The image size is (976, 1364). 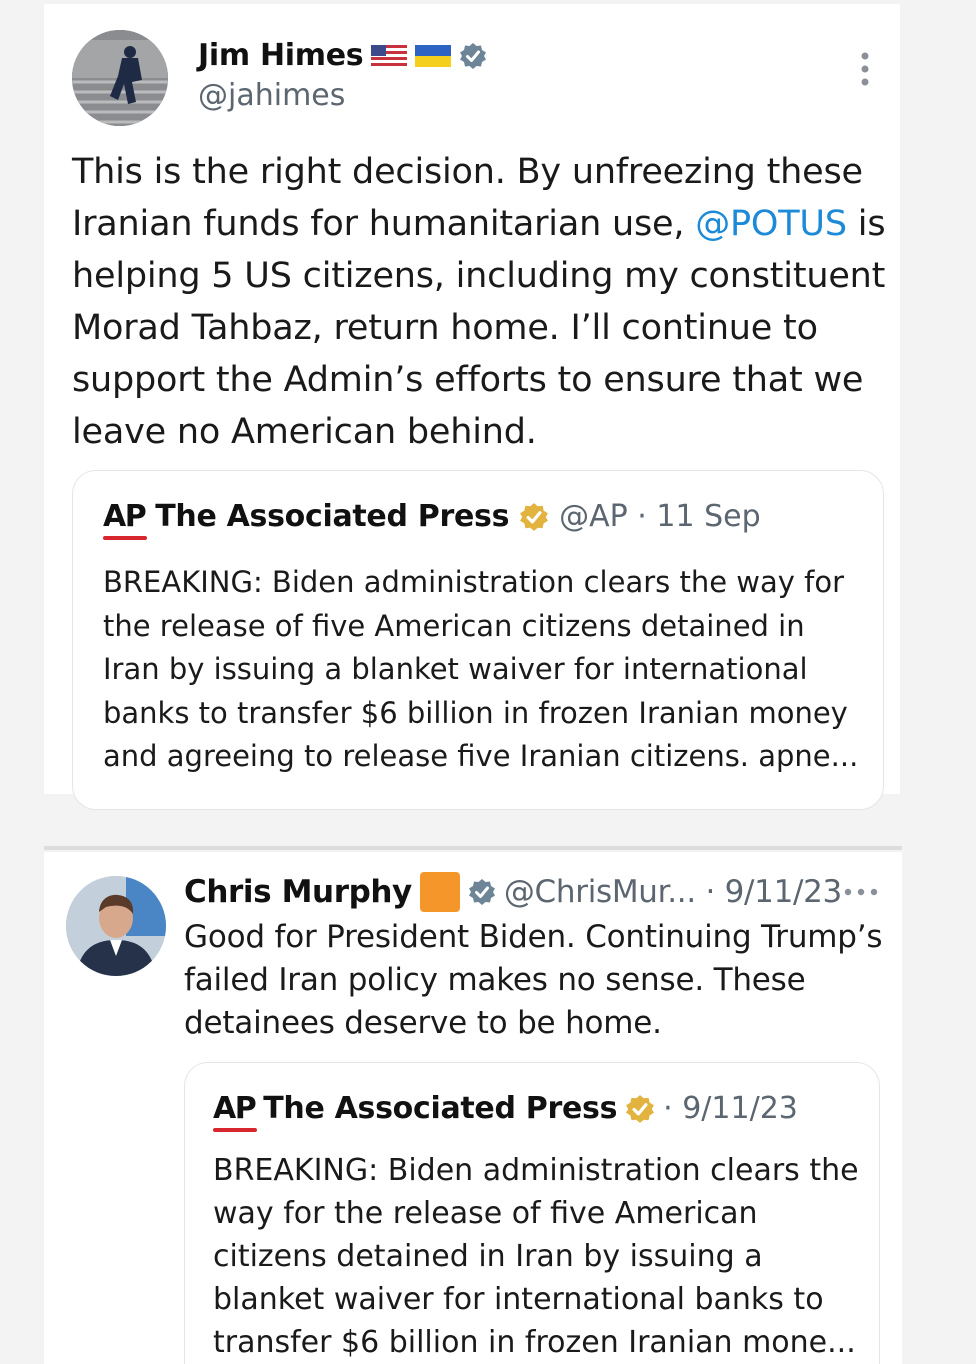 What do you see at coordinates (660, 516) in the screenshot?
I see `quoted-handle-date: @AP · 11 Sep` at bounding box center [660, 516].